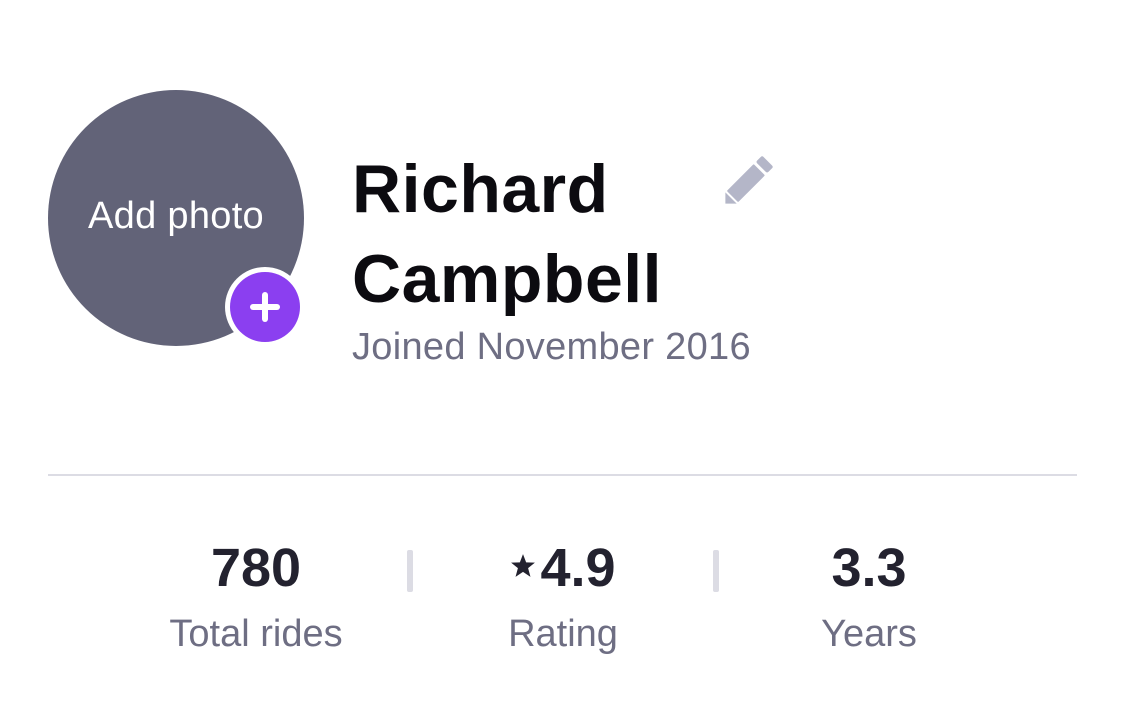 Image resolution: width=1125 pixels, height=714 pixels. I want to click on pencil-icon, so click(748, 181).